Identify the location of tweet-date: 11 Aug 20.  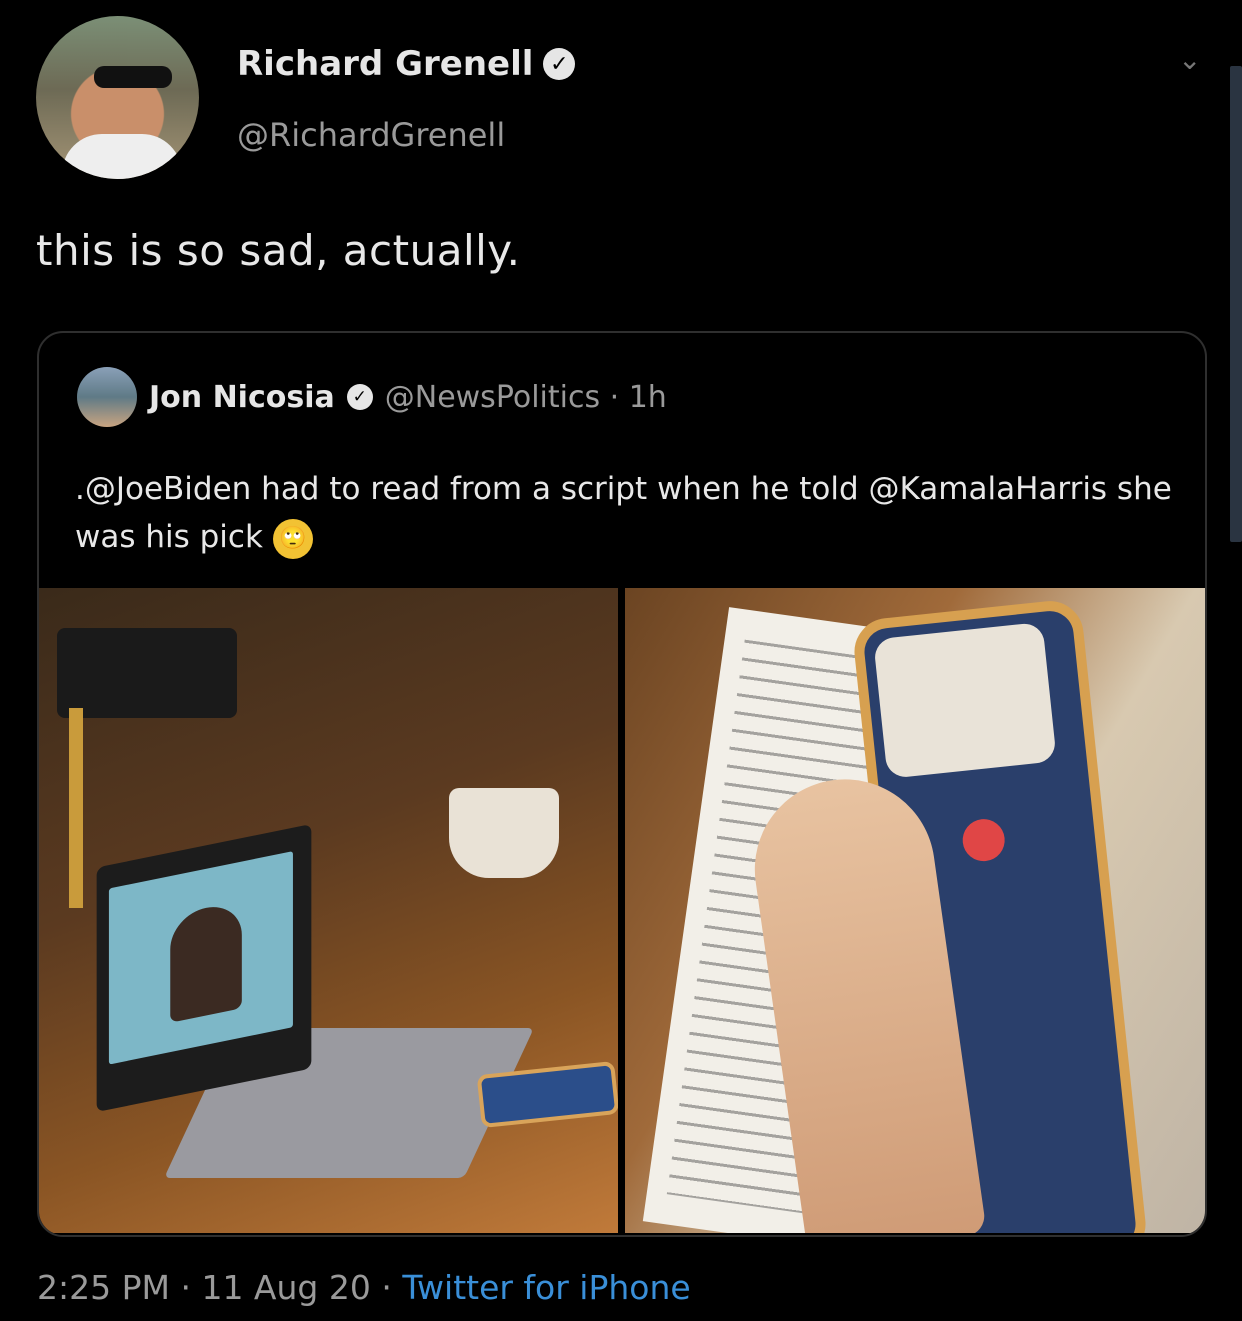
(285, 1287).